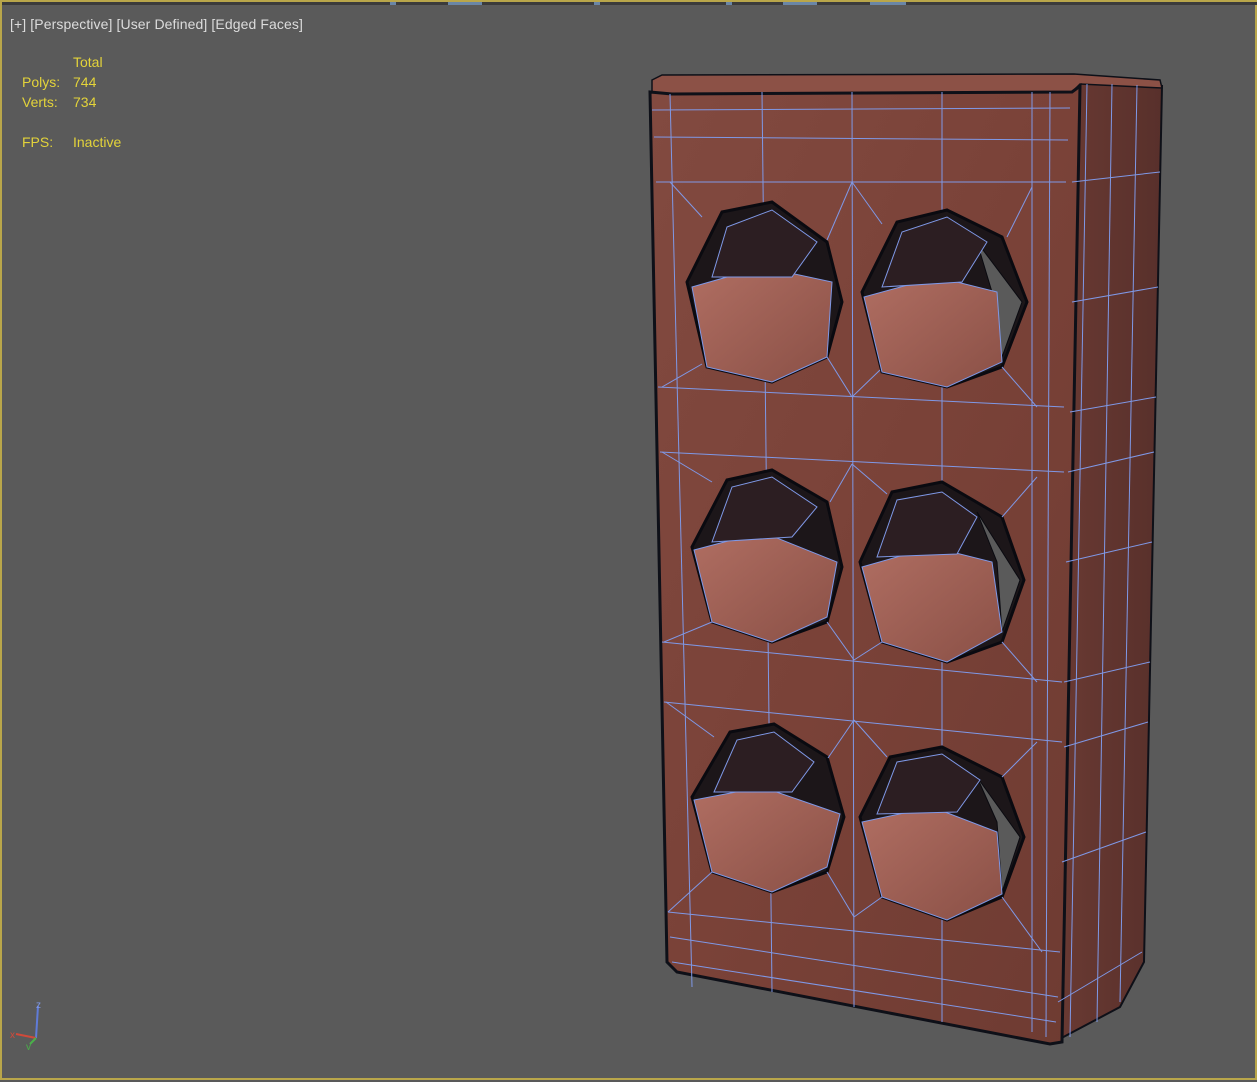 The image size is (1257, 1082). What do you see at coordinates (25, 1025) in the screenshot?
I see `axis-tripod-icon: z x y` at bounding box center [25, 1025].